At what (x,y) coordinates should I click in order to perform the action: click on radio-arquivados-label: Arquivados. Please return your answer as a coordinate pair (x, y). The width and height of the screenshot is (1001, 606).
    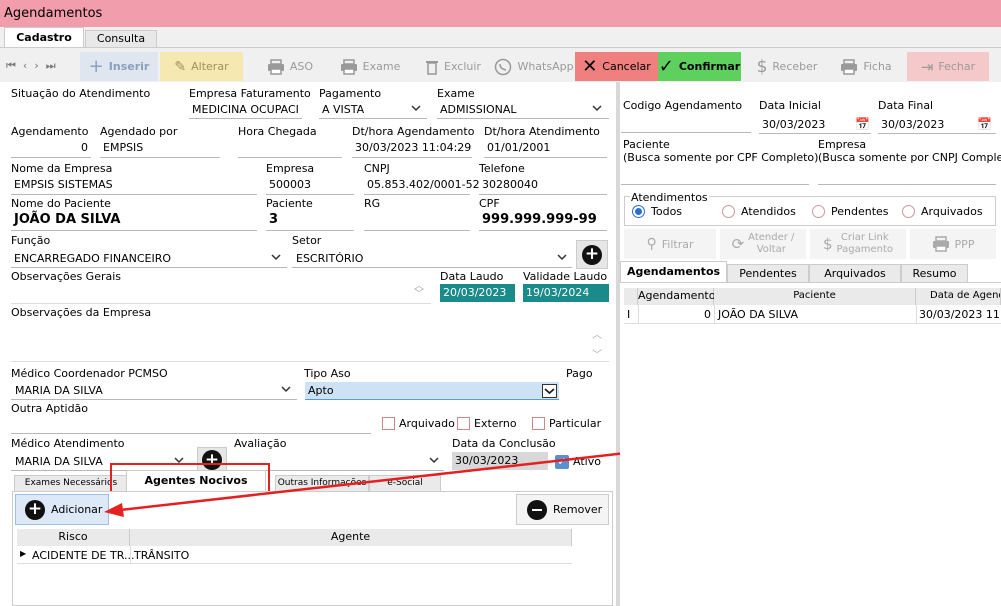
    Looking at the image, I should click on (952, 211).